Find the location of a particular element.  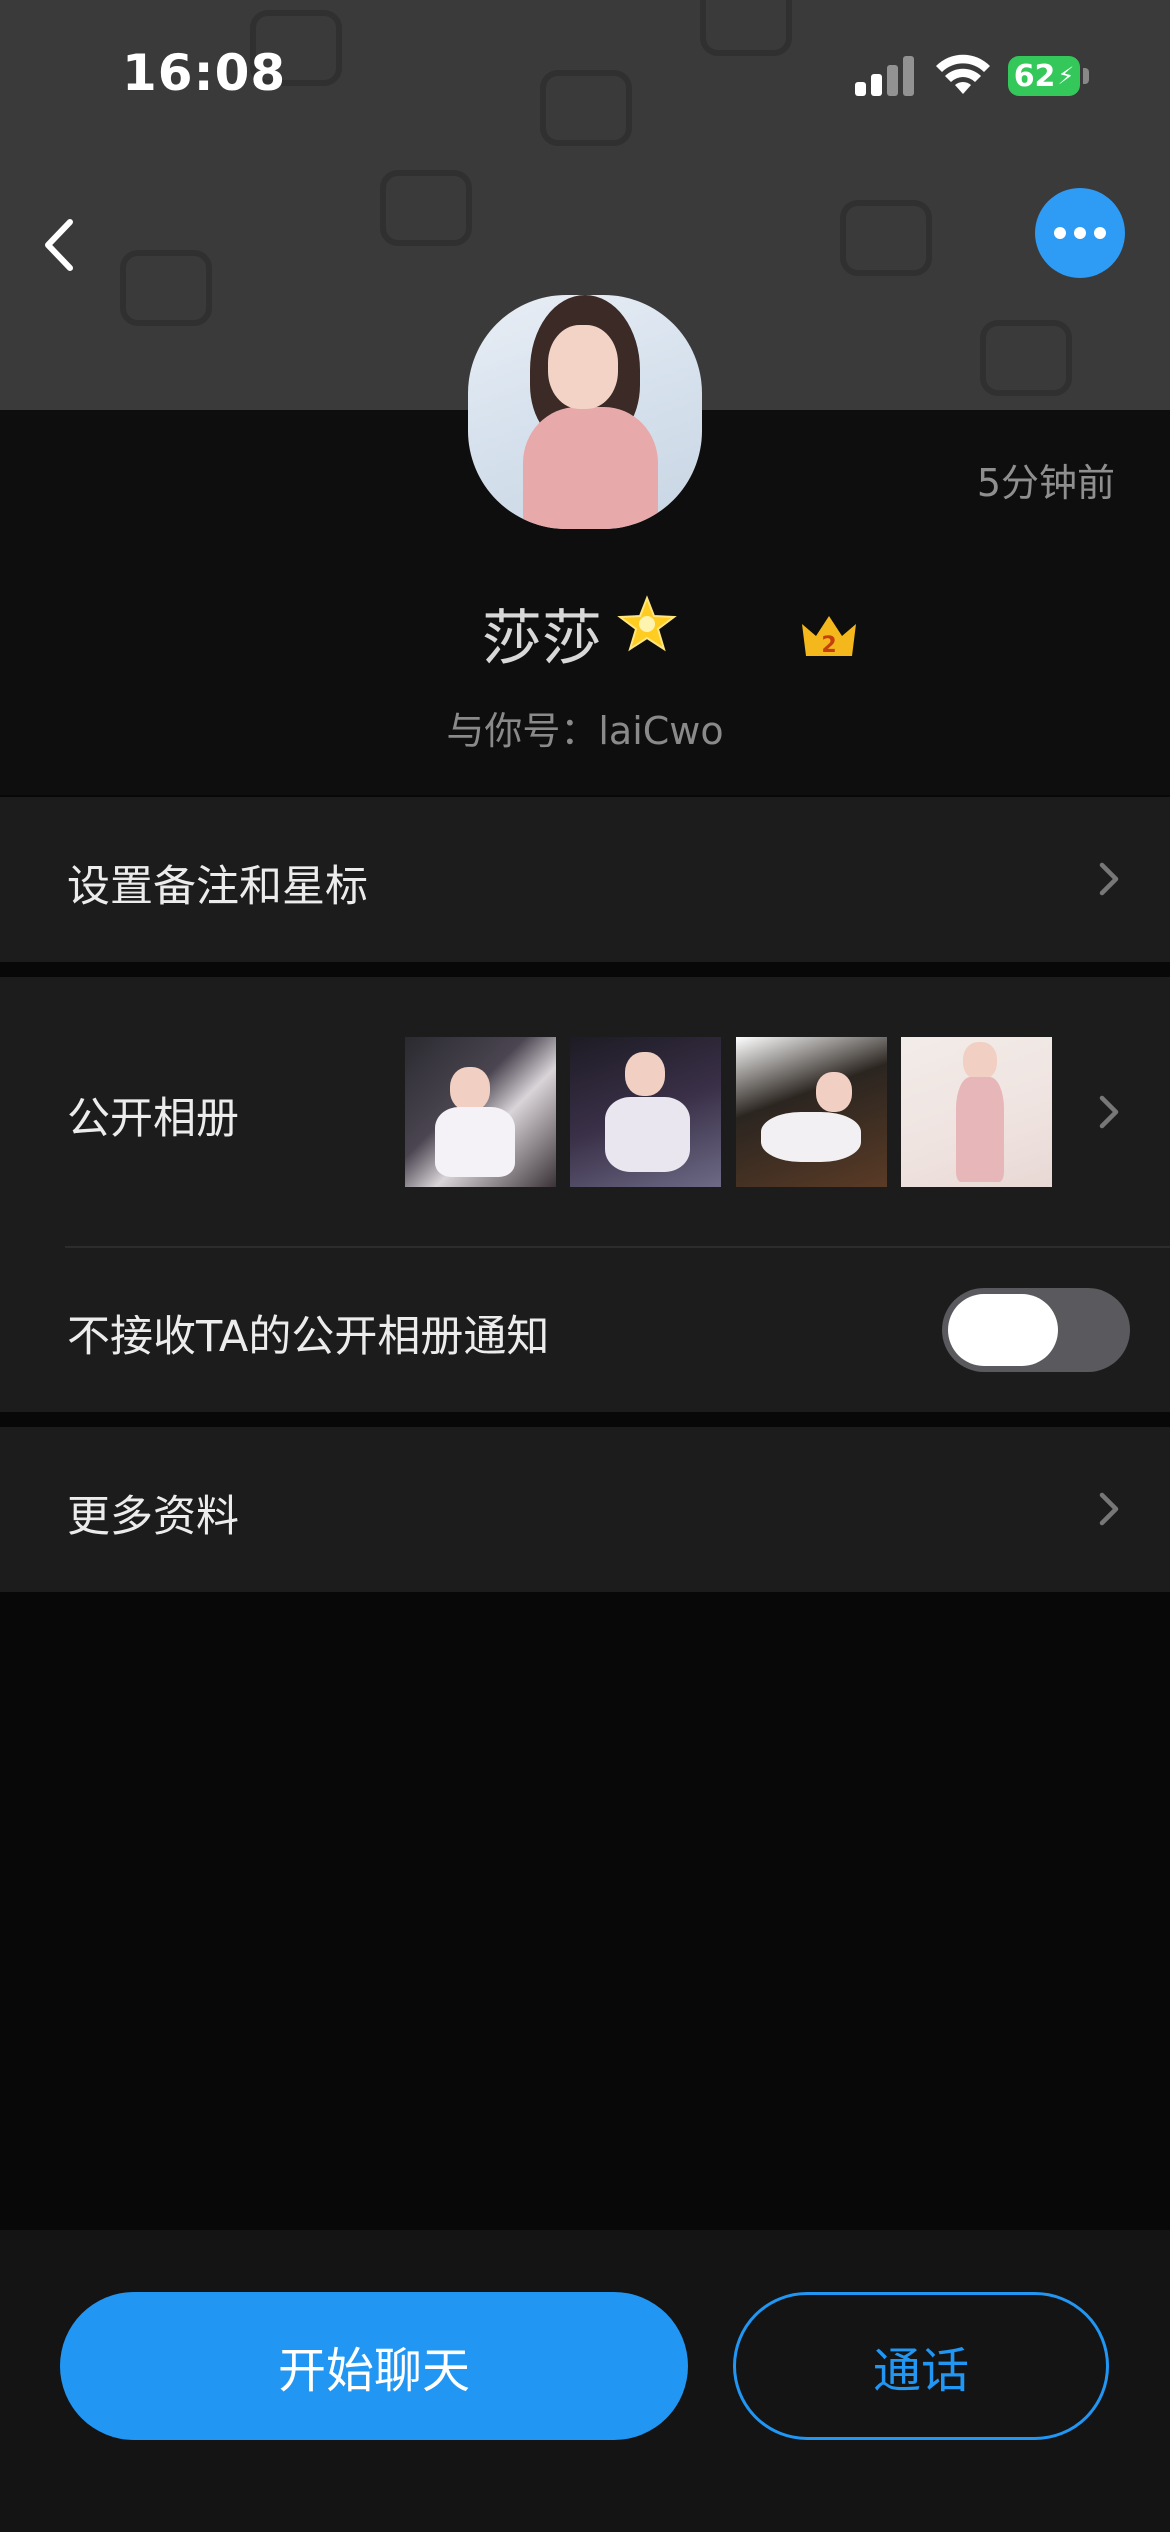

battery-cap is located at coordinates (1086, 76).